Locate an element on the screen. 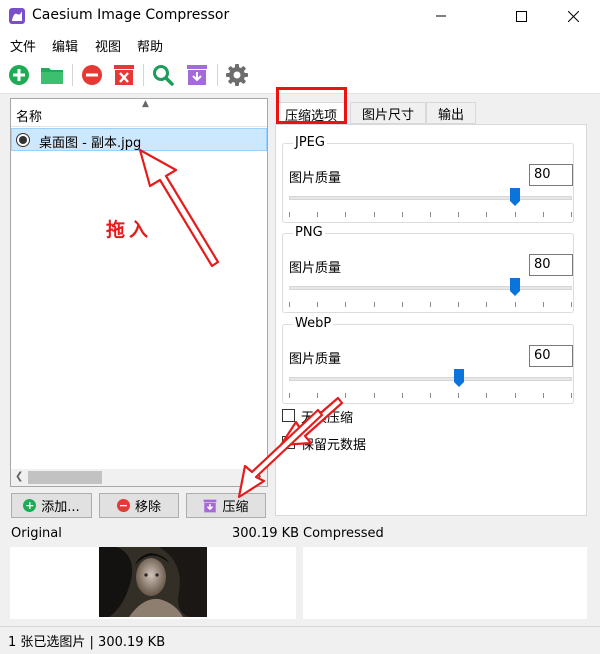 The width and height of the screenshot is (600, 654). keep-metadata-checkbox is located at coordinates (288, 442).